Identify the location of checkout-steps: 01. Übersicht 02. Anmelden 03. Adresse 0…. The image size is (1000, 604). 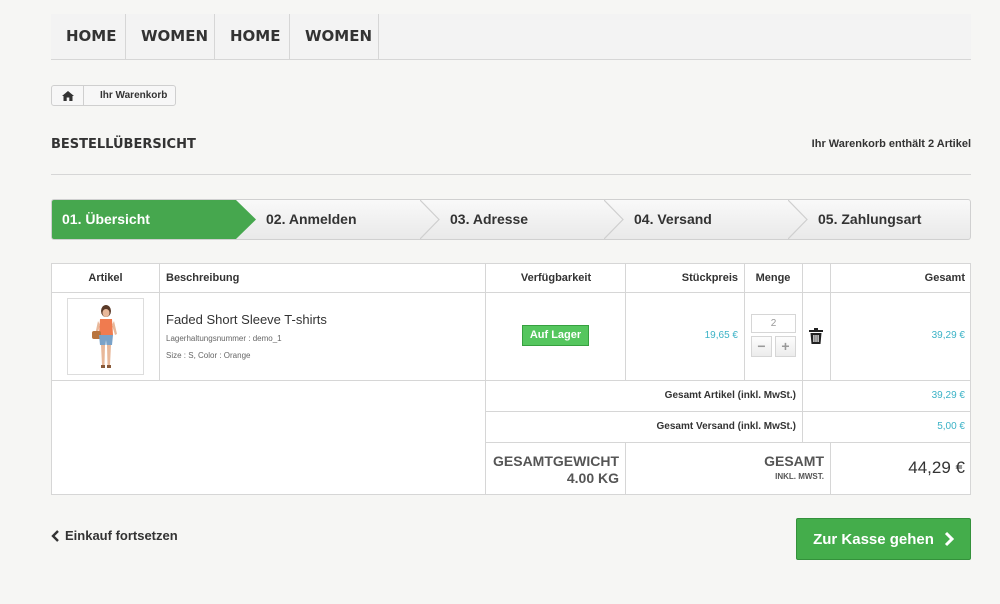
(511, 219).